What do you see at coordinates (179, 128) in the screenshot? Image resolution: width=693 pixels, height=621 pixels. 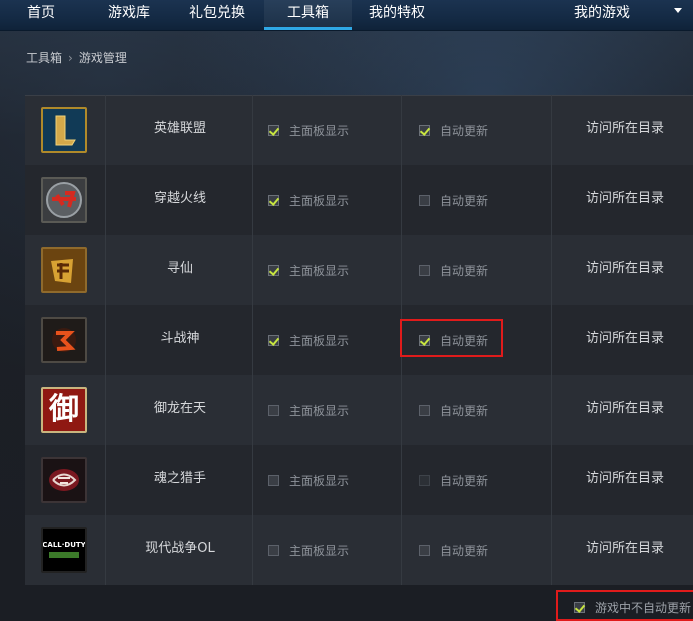 I see `game-name: 英雄联盟` at bounding box center [179, 128].